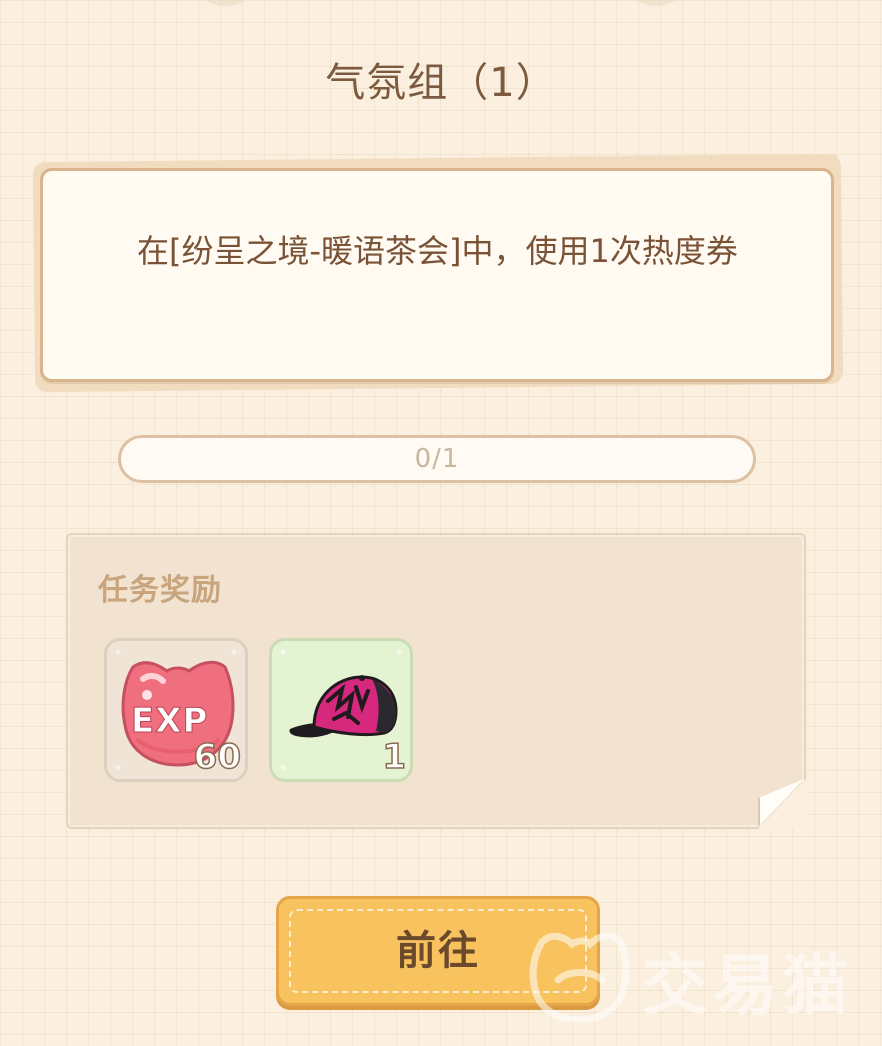  Describe the element at coordinates (437, 251) in the screenshot. I see `quest-description: 在[纷呈之境-暖语茶会]中，使用1次热度券` at that location.